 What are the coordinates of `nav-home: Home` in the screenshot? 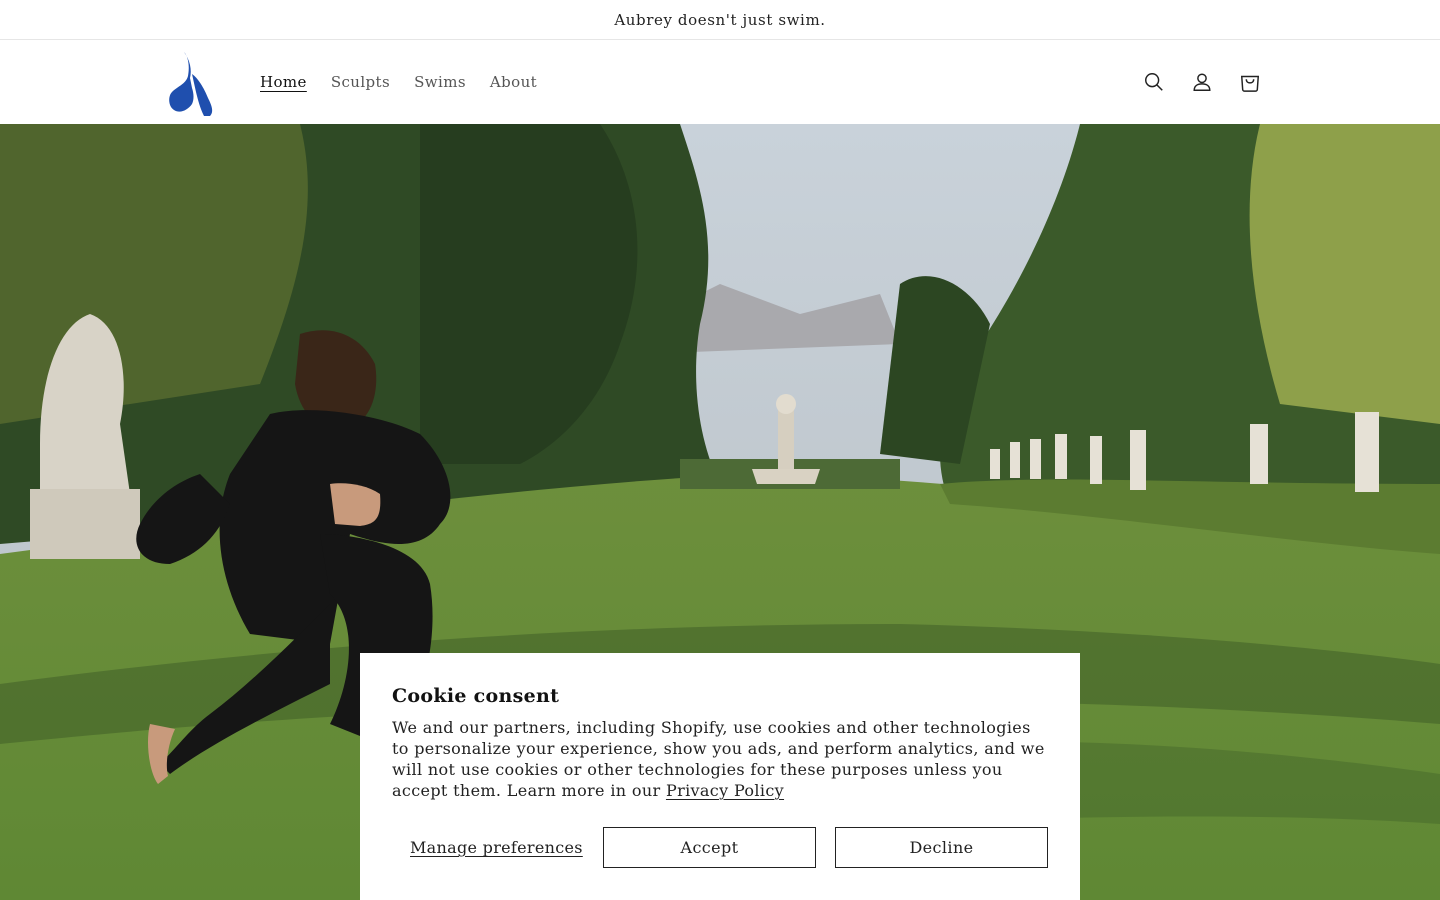 It's located at (283, 82).